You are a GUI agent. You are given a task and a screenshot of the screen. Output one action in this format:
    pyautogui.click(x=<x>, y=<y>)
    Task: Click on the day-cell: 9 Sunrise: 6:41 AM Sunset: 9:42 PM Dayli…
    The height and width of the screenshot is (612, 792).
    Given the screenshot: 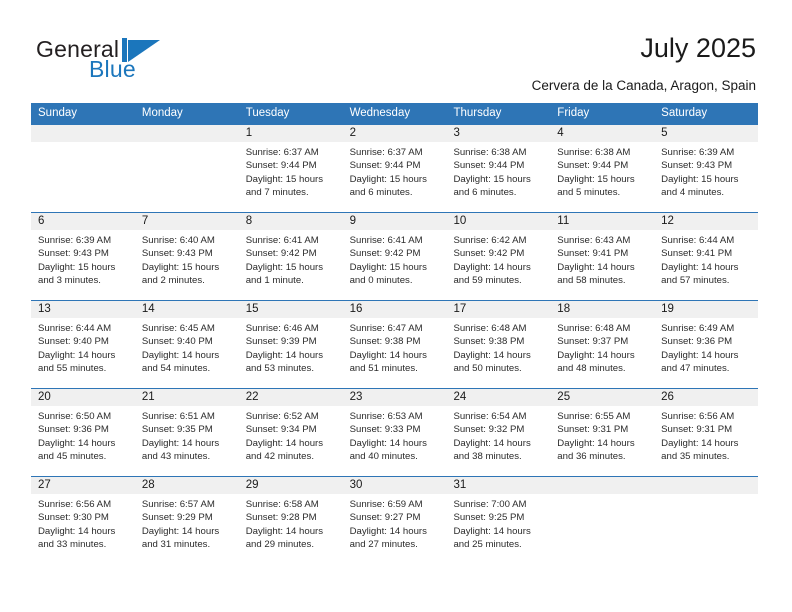 What is the action you would take?
    pyautogui.click(x=394, y=256)
    